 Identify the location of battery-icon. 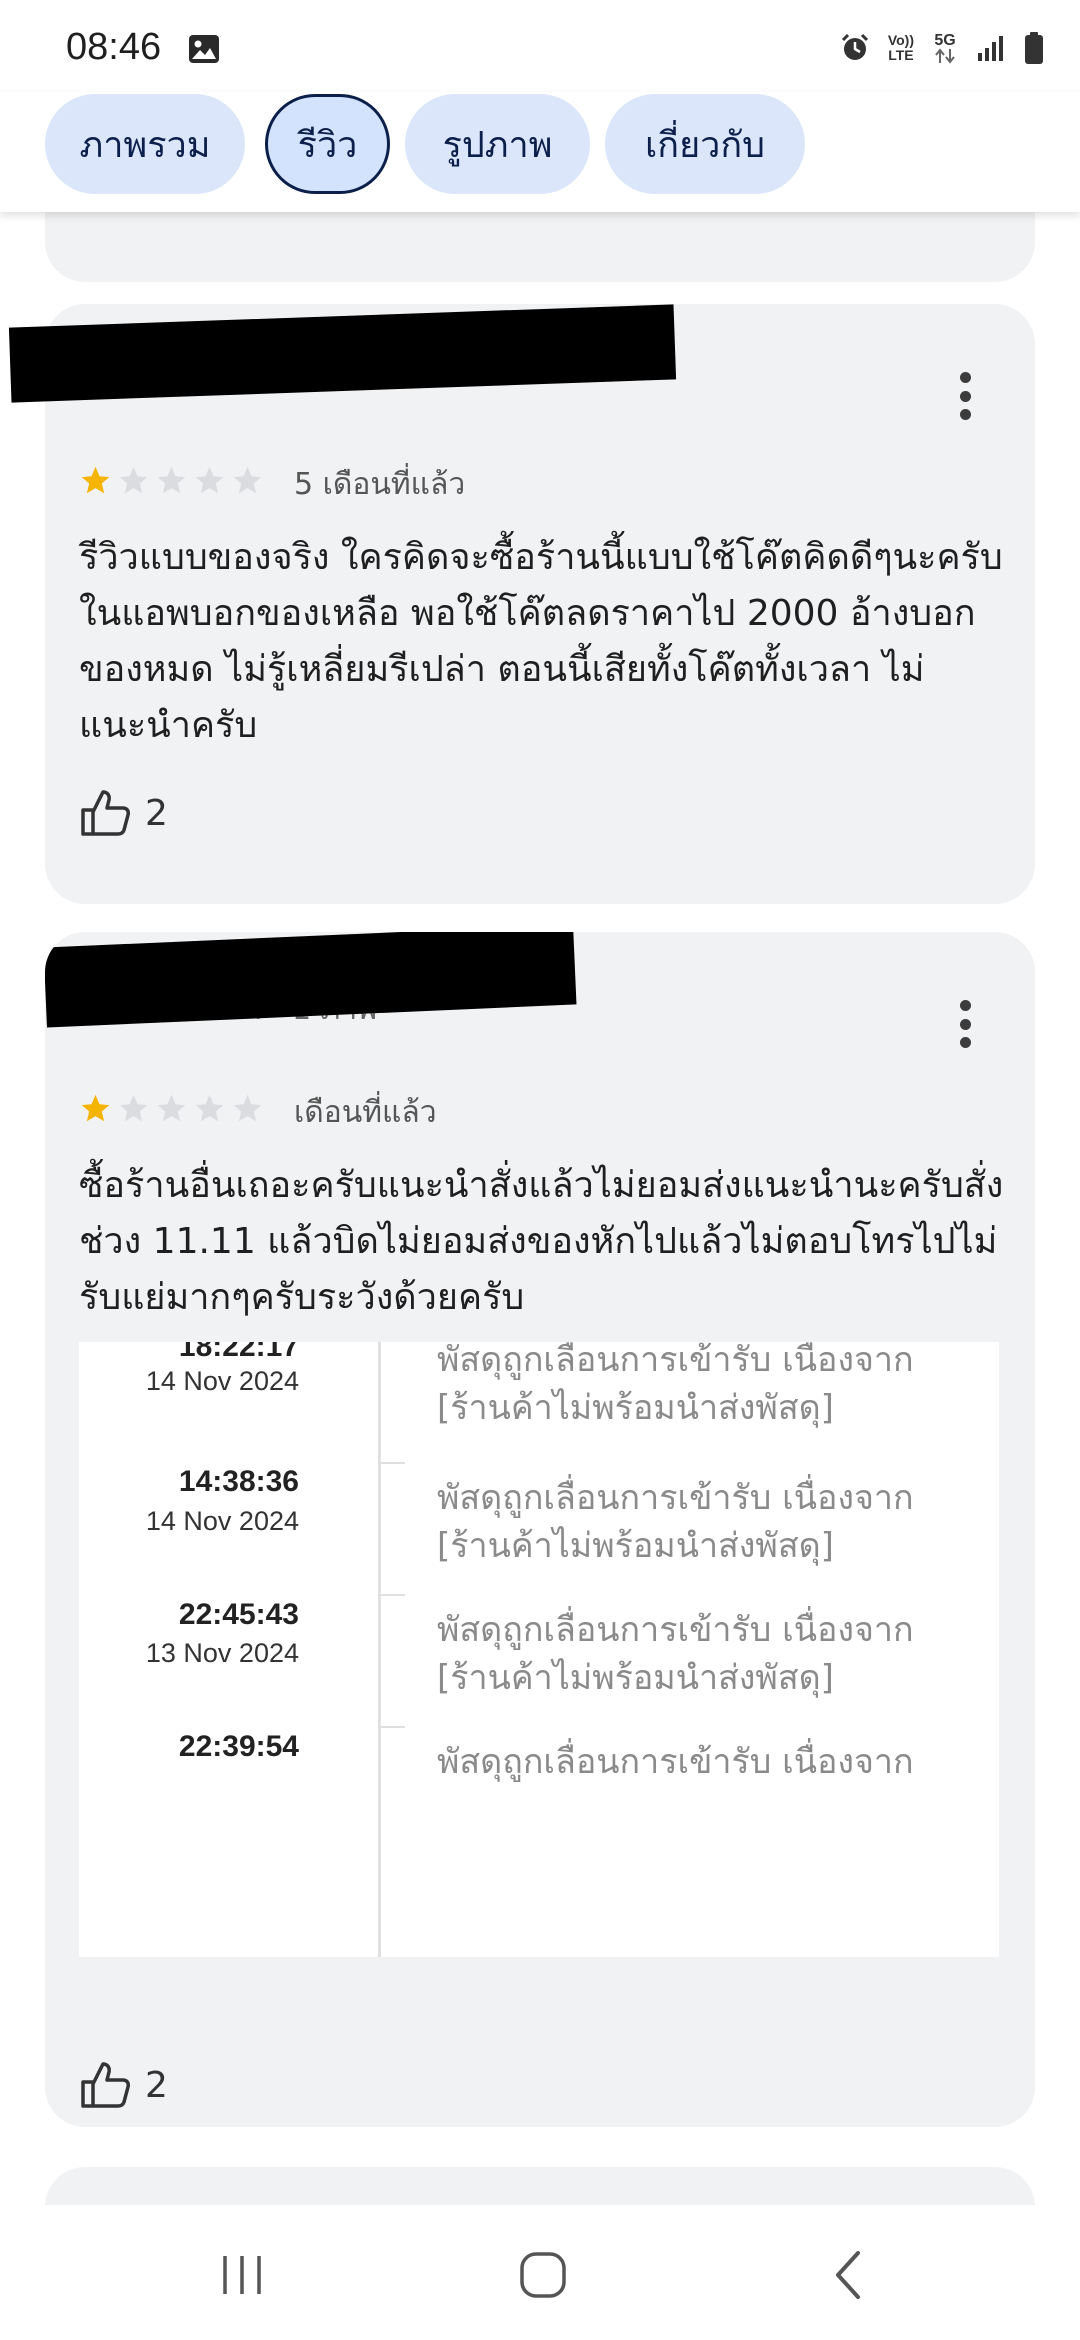
(1034, 48).